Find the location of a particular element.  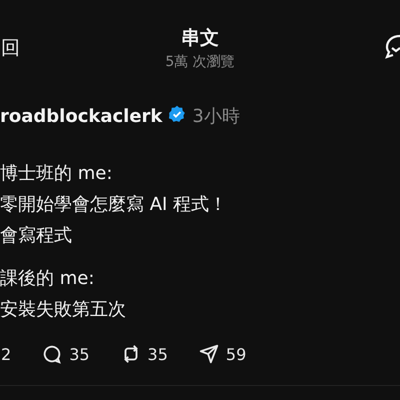

post-text-line: 零開始學會怎麼寫 AI 程式！ is located at coordinates (114, 205).